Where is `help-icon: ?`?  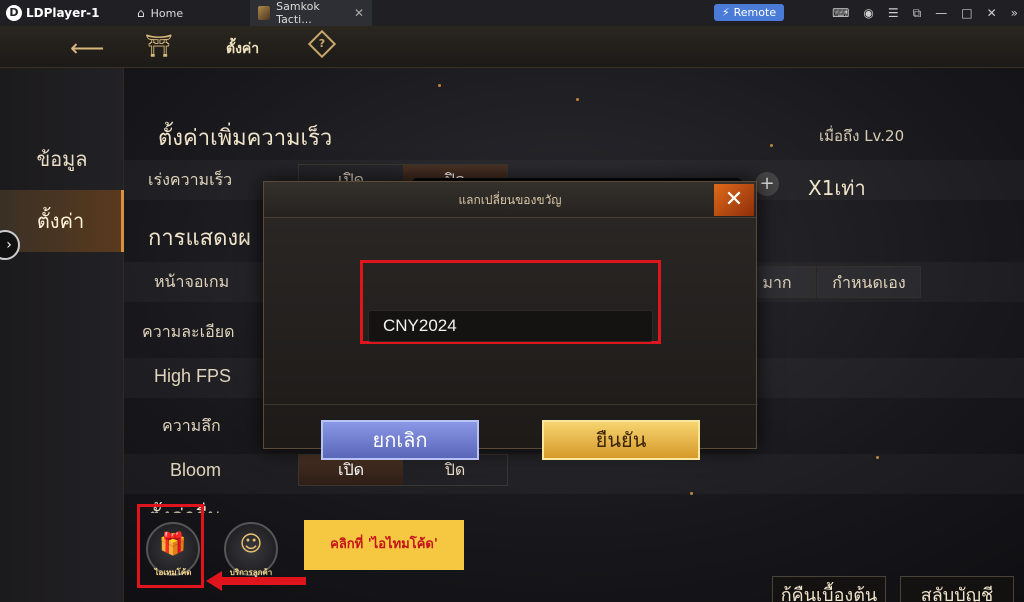 help-icon: ? is located at coordinates (322, 44).